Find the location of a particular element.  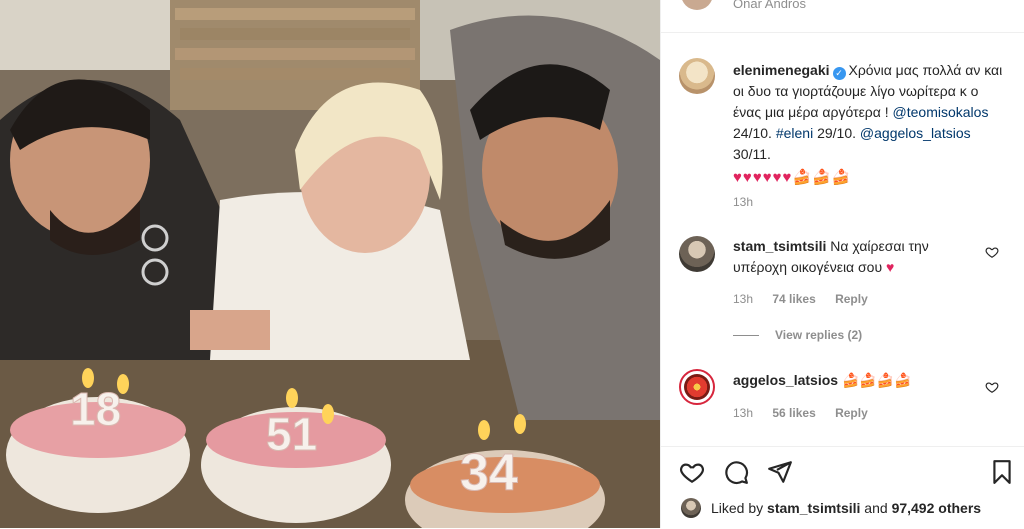

mention-link: @teomisokalos is located at coordinates (941, 112).